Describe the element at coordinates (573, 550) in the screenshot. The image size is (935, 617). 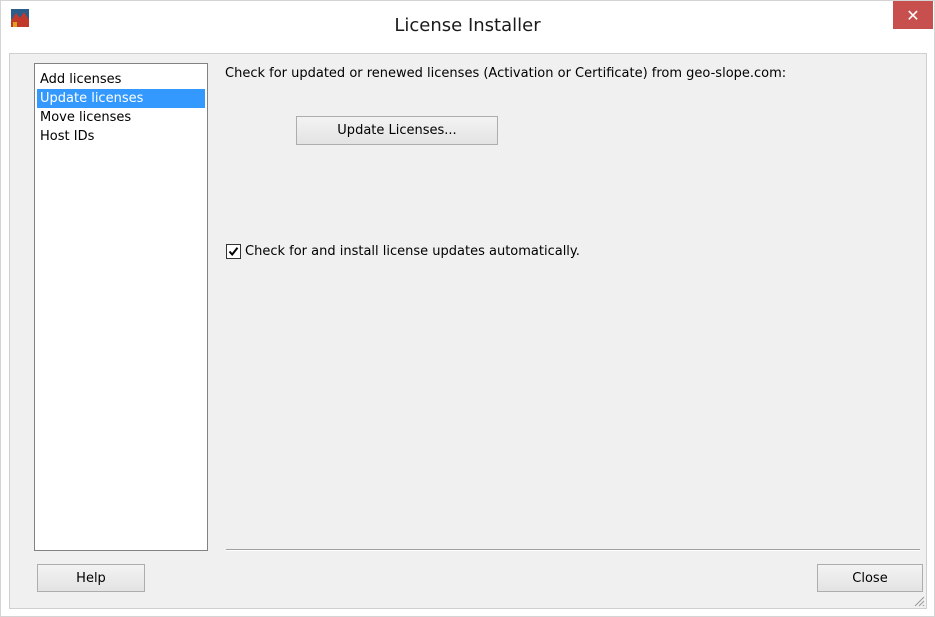
I see `footer-divider` at that location.